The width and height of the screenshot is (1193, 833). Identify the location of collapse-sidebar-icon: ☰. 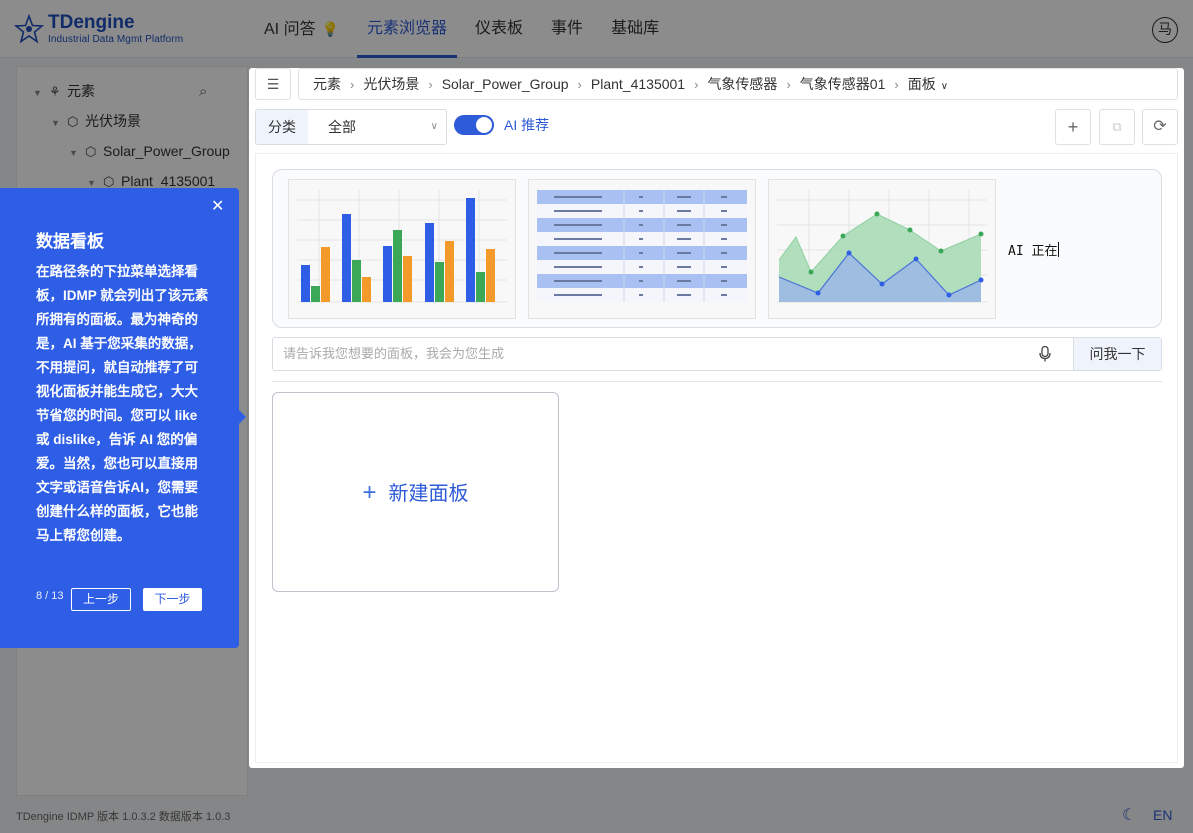
(273, 84).